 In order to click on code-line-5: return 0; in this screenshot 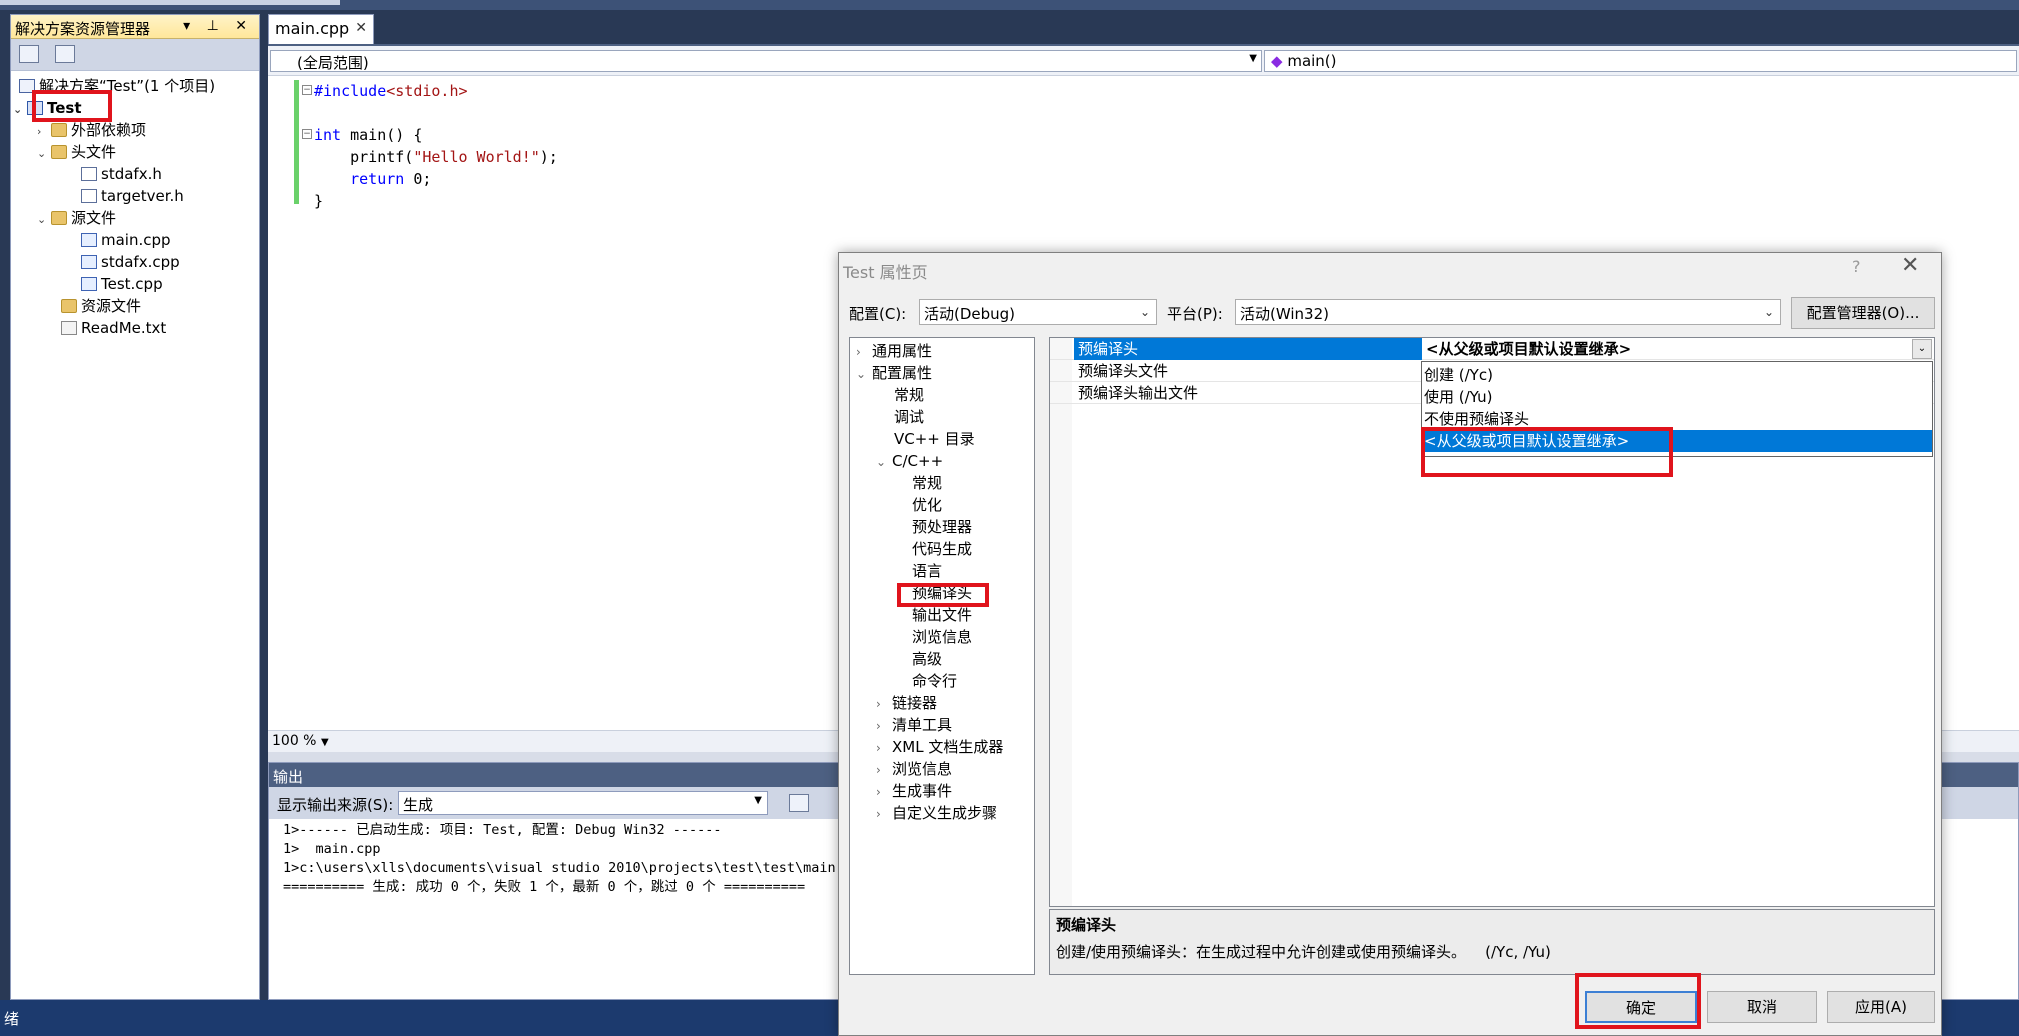, I will do `click(373, 179)`.